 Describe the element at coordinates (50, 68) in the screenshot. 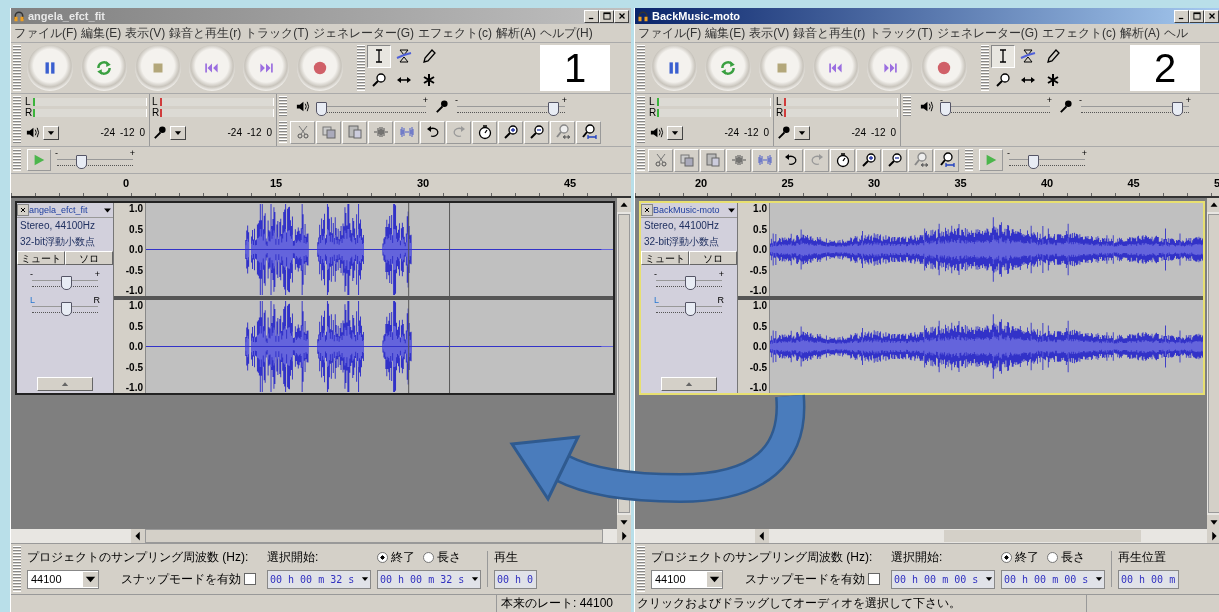

I see `pause-button` at that location.